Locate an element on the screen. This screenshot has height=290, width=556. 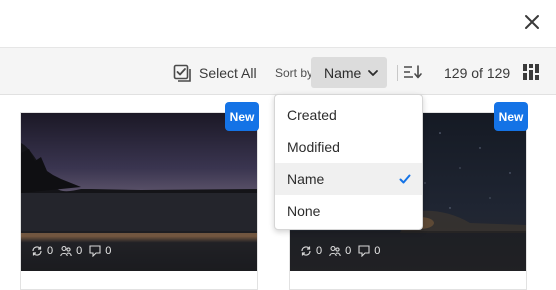
checkmark-icon is located at coordinates (405, 179).